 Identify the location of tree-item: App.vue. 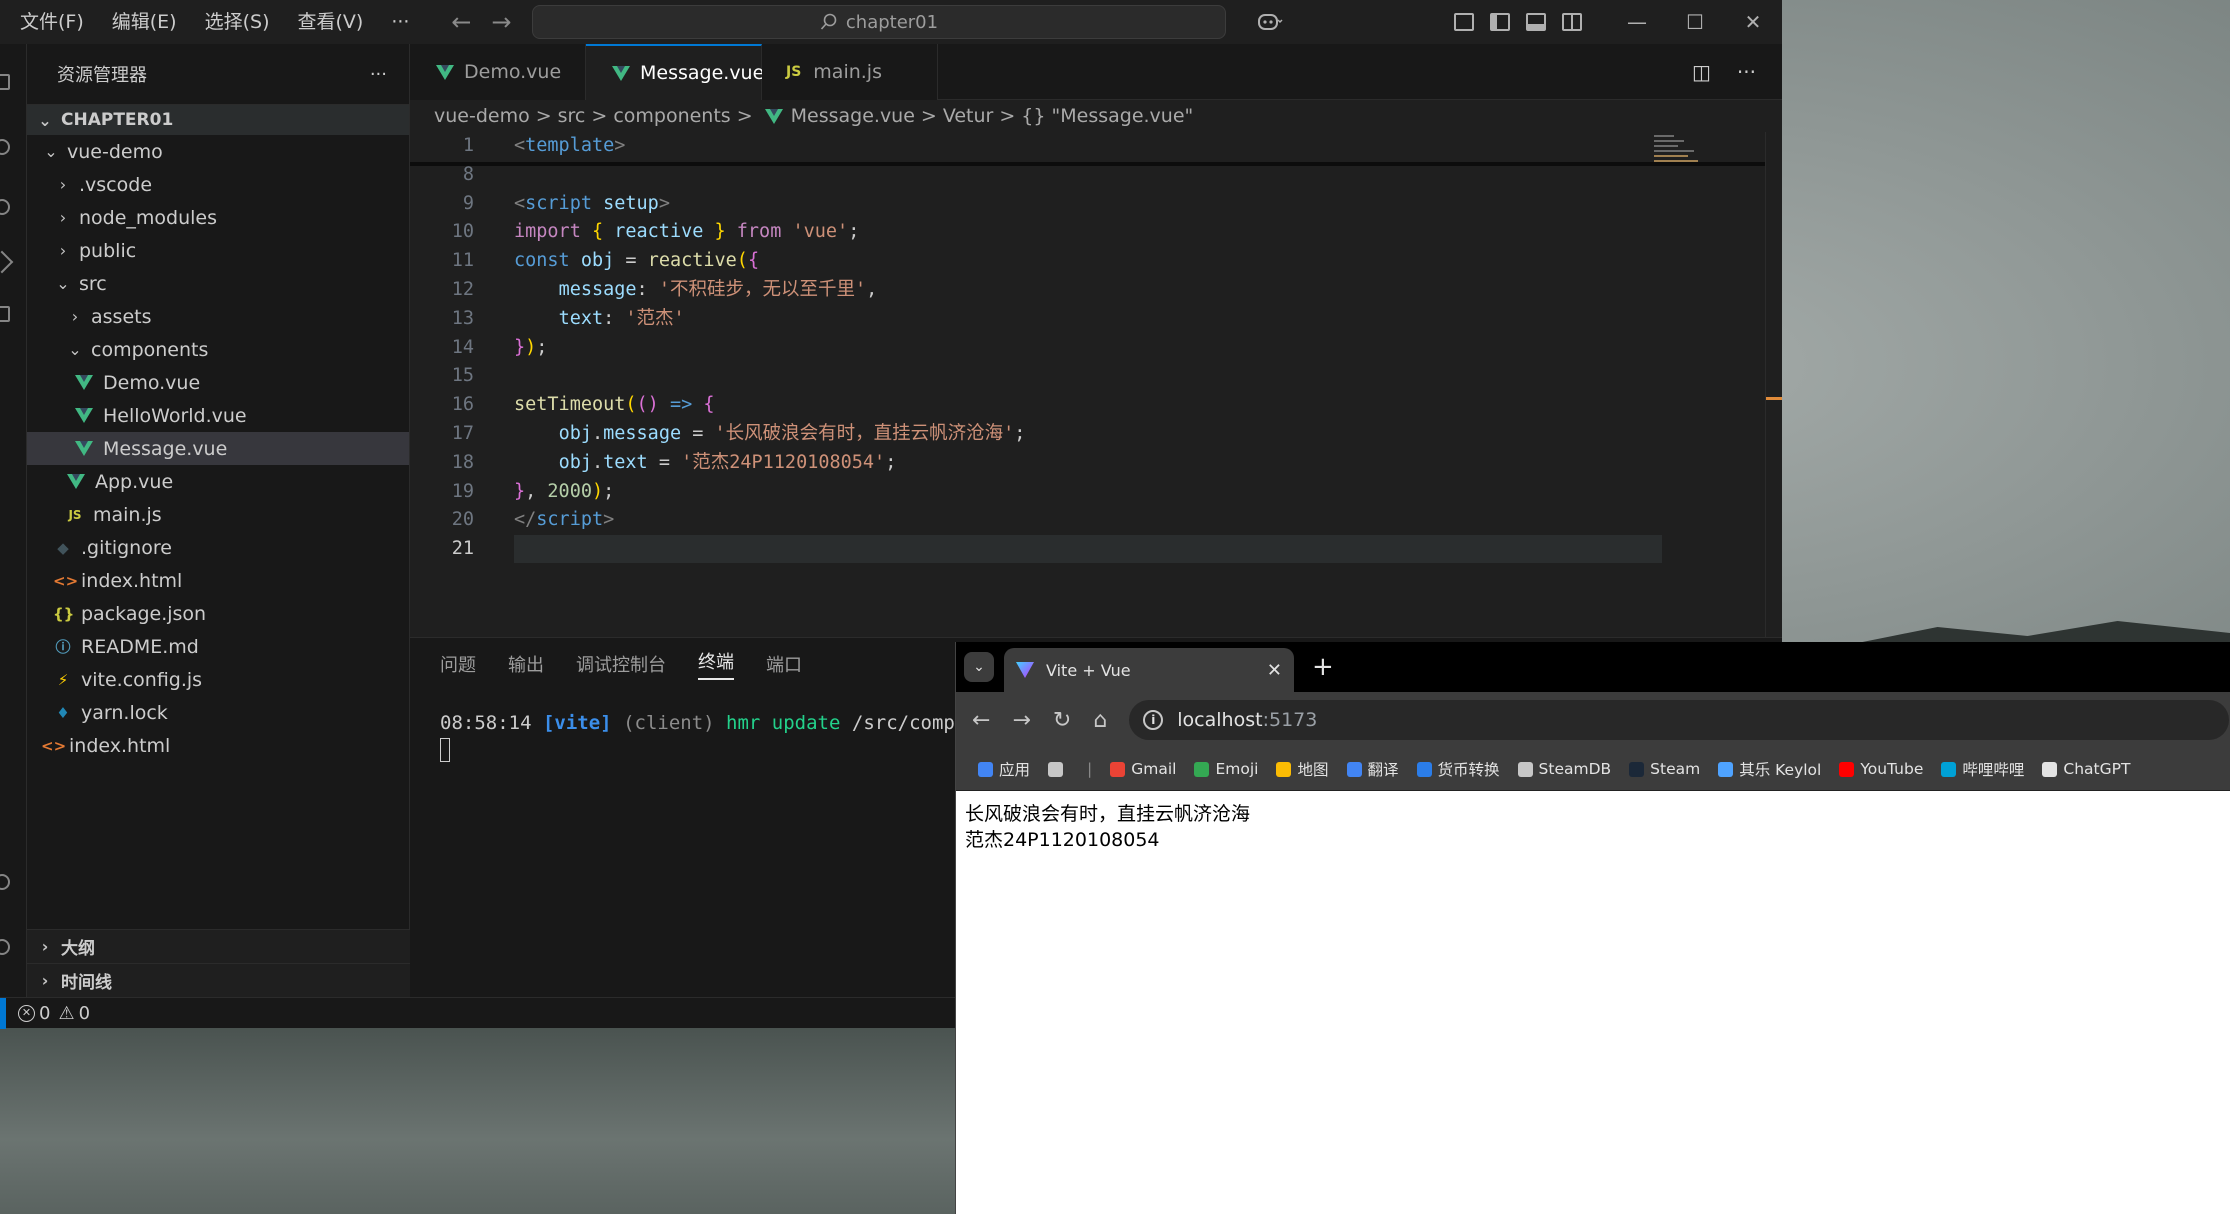
(218, 481).